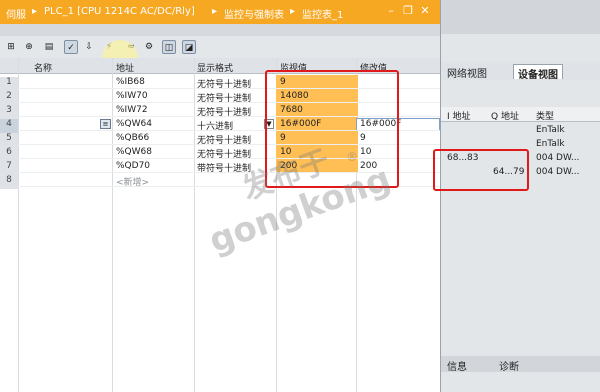 The width and height of the screenshot is (600, 392). What do you see at coordinates (520, 17) in the screenshot?
I see `right-topbar` at bounding box center [520, 17].